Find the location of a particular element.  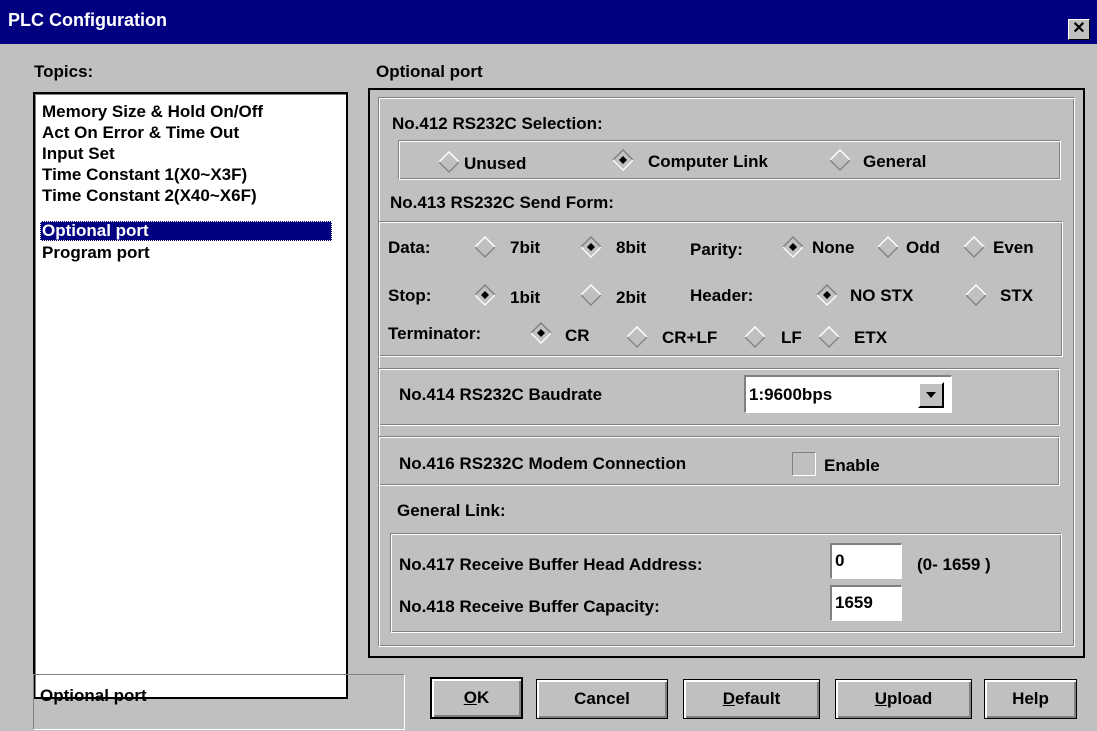

close-button: ✕ is located at coordinates (1079, 29).